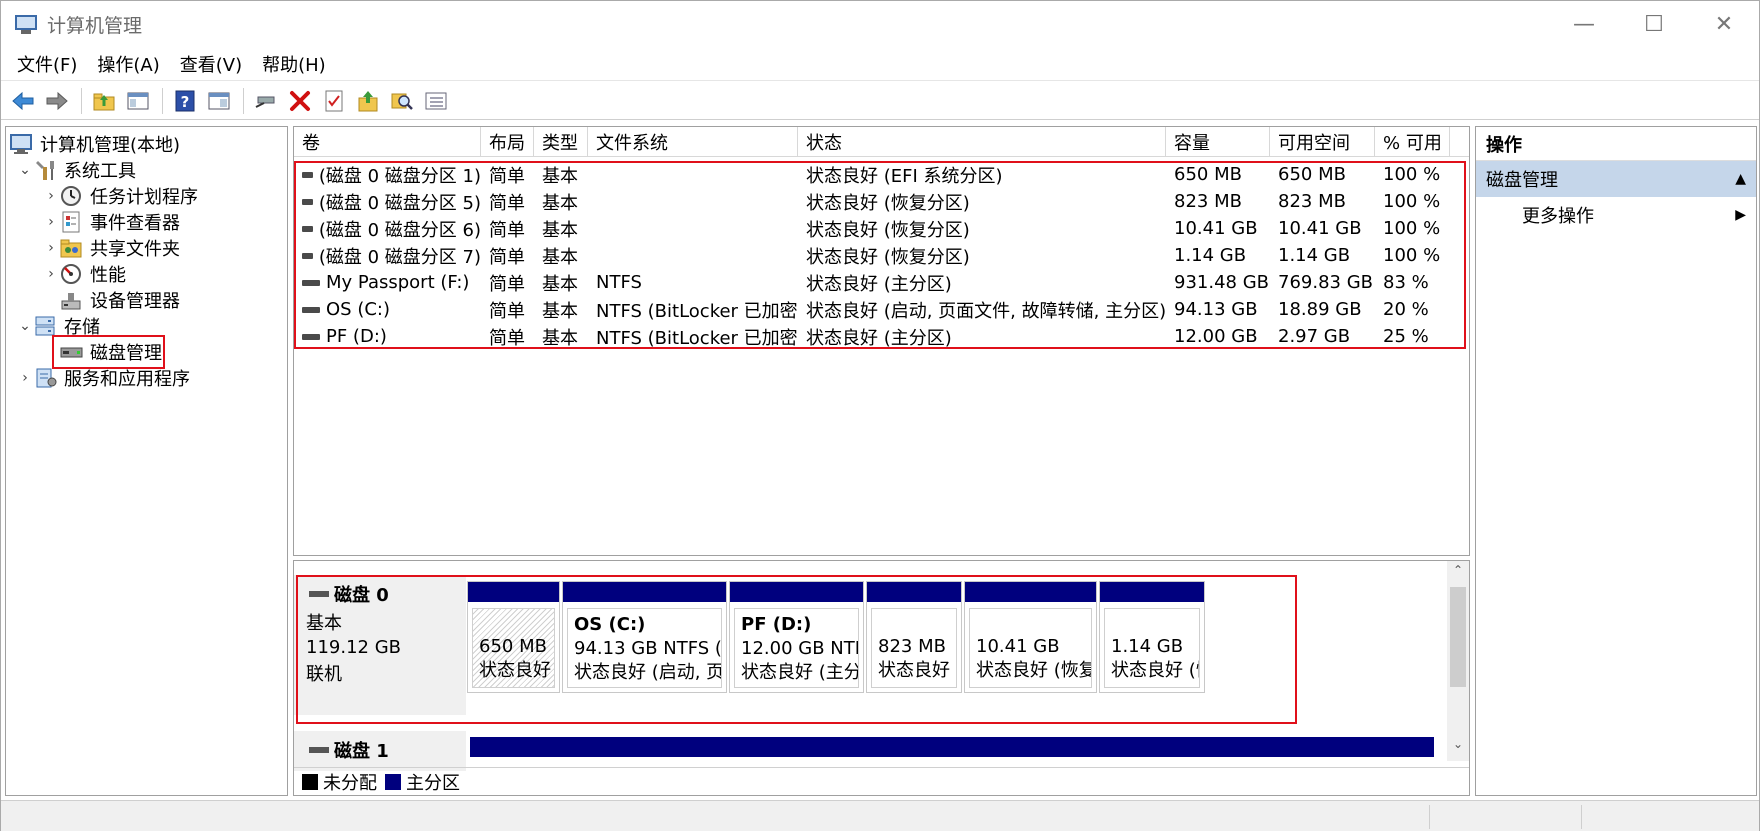 The width and height of the screenshot is (1760, 831). Describe the element at coordinates (319, 750) in the screenshot. I see `disk-drive-icon` at that location.